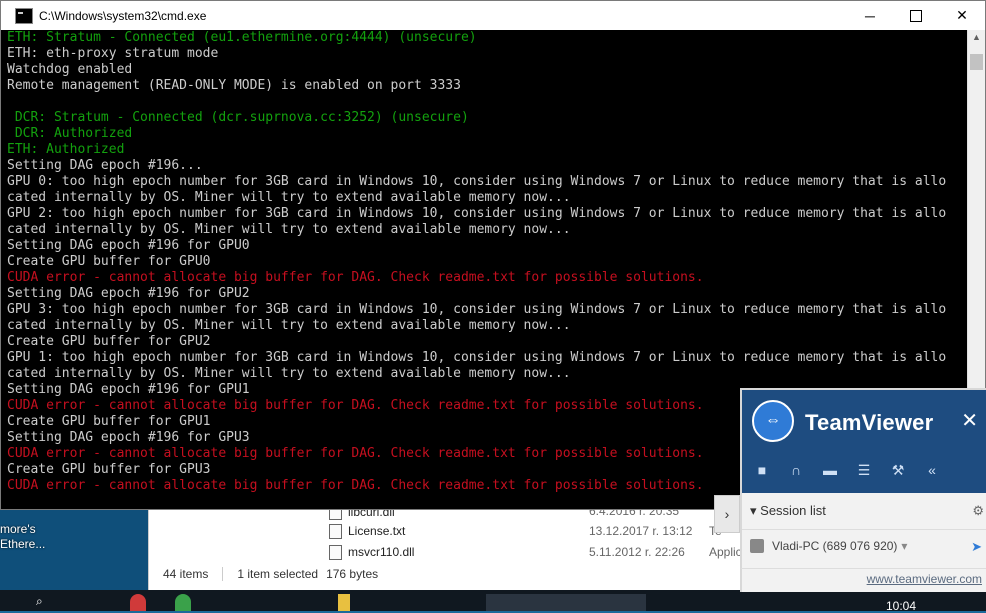 The image size is (986, 613). Describe the element at coordinates (725, 552) in the screenshot. I see `file-type: Applic` at that location.